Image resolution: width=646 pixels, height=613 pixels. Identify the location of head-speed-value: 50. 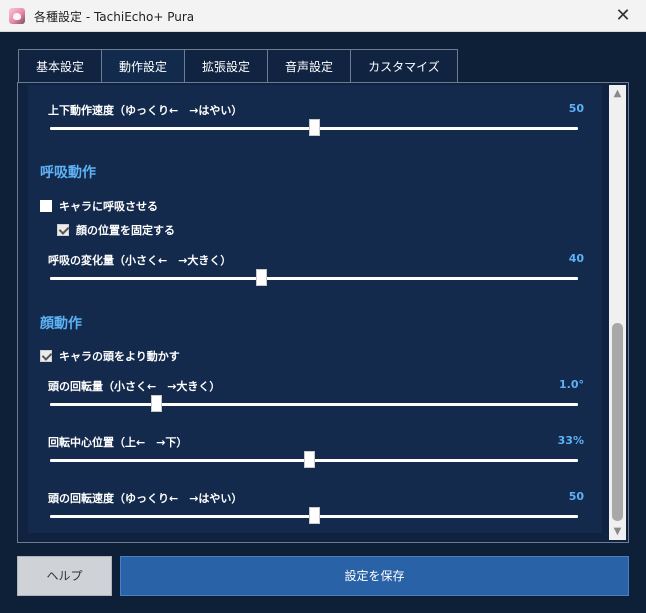
(576, 496).